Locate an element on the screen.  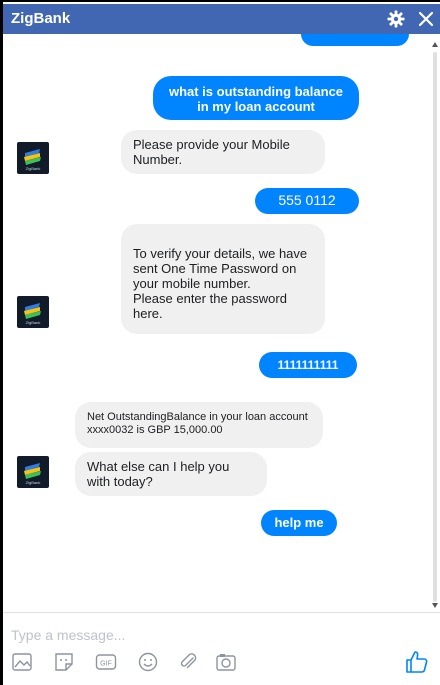
thumbs-up-icon is located at coordinates (417, 662).